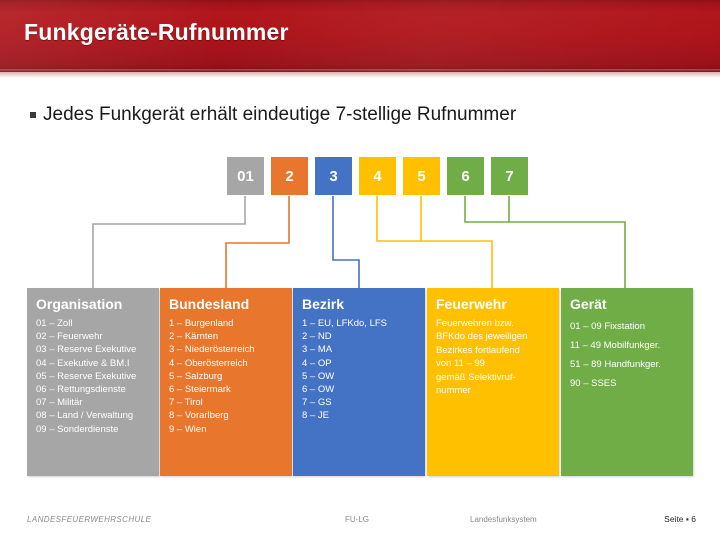 This screenshot has height=540, width=720. What do you see at coordinates (471, 304) in the screenshot?
I see `panel-title: Feuerwehr` at bounding box center [471, 304].